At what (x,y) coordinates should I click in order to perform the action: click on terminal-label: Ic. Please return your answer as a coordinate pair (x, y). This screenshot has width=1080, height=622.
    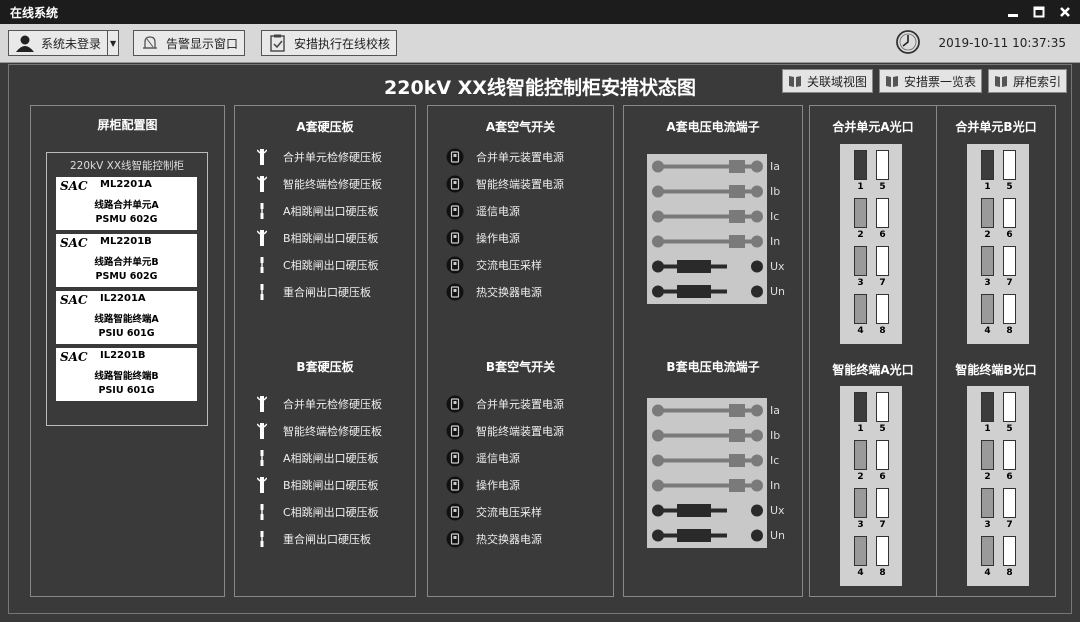
    Looking at the image, I should click on (775, 216).